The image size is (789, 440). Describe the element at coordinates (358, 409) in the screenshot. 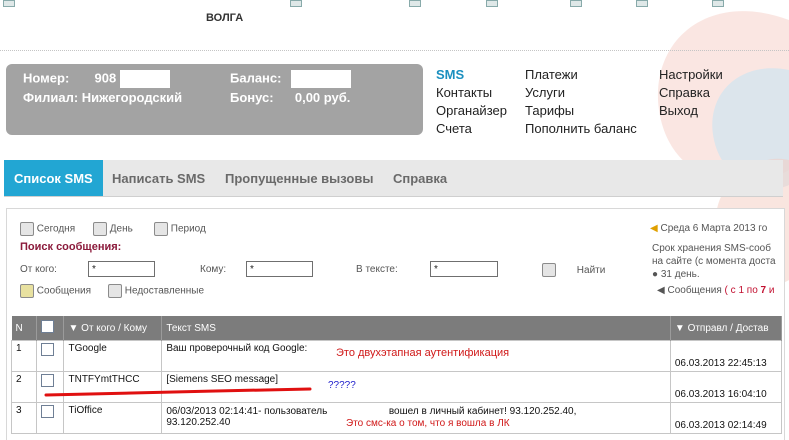

I see `redacted-text` at that location.